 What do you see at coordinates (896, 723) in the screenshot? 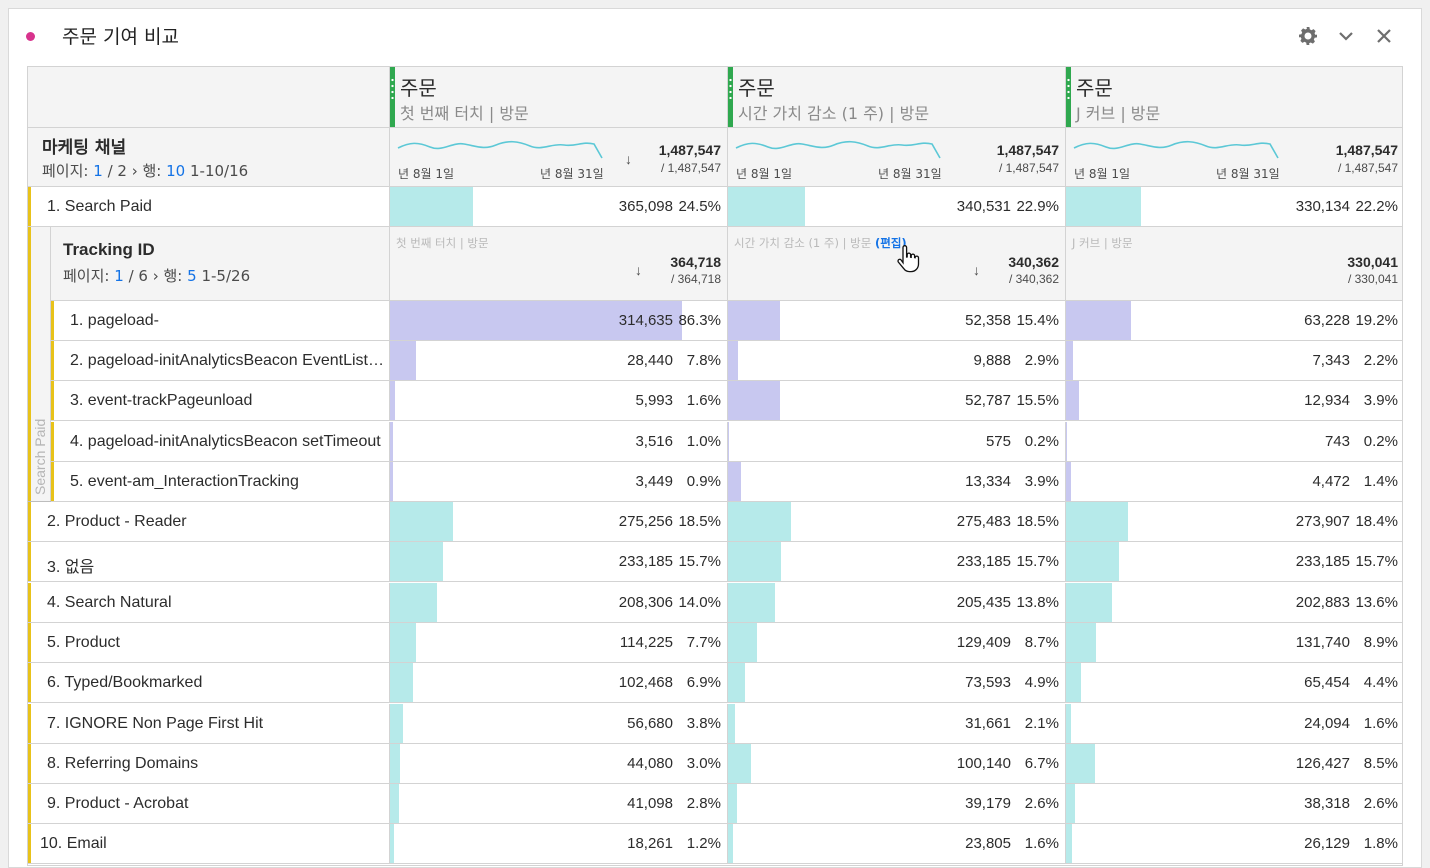
I see `metric-cell: 31,661 2.1%` at bounding box center [896, 723].